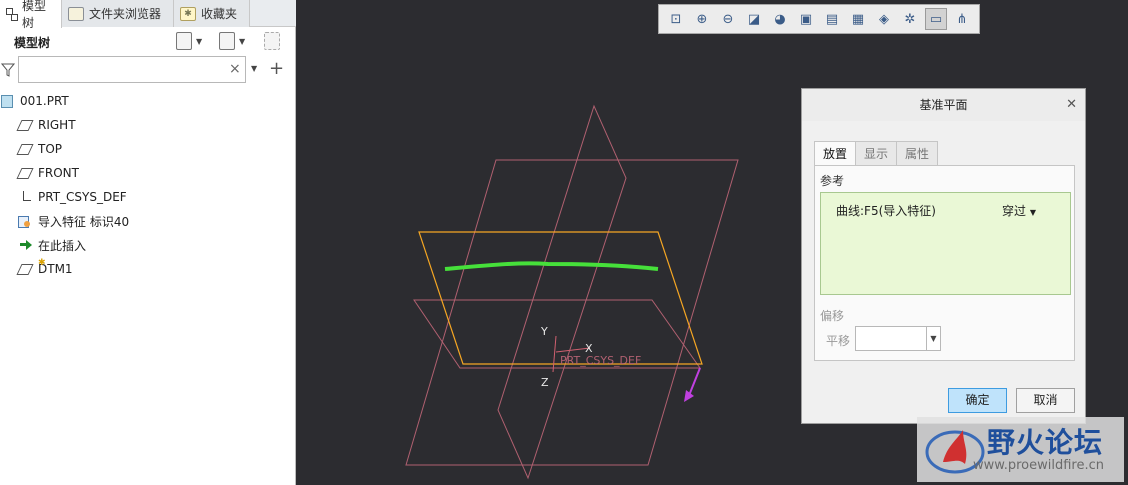 The image size is (1128, 485). I want to click on saved-views-icon: ◕, so click(780, 19).